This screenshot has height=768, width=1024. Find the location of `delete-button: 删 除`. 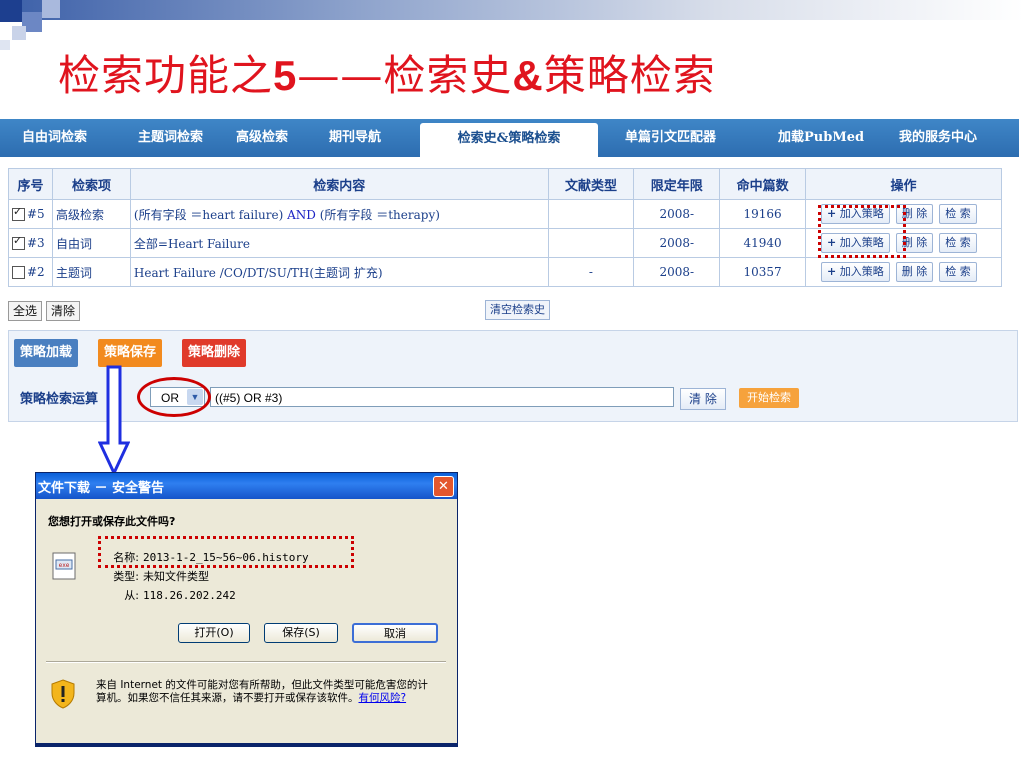

delete-button: 删 除 is located at coordinates (914, 272).